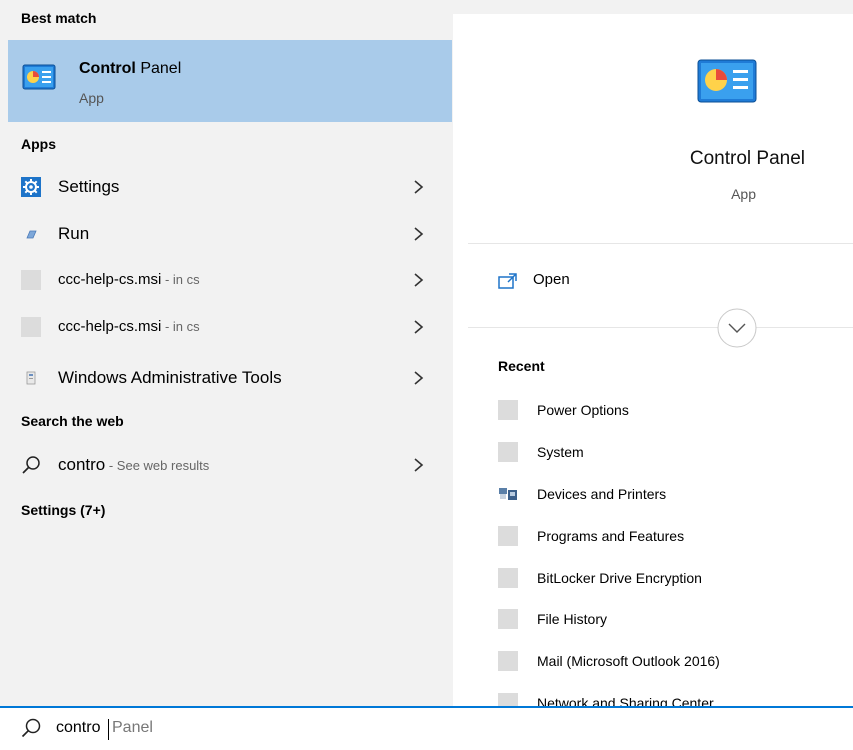  I want to click on recent-item: BitLocker Drive Encryption, so click(653, 580).